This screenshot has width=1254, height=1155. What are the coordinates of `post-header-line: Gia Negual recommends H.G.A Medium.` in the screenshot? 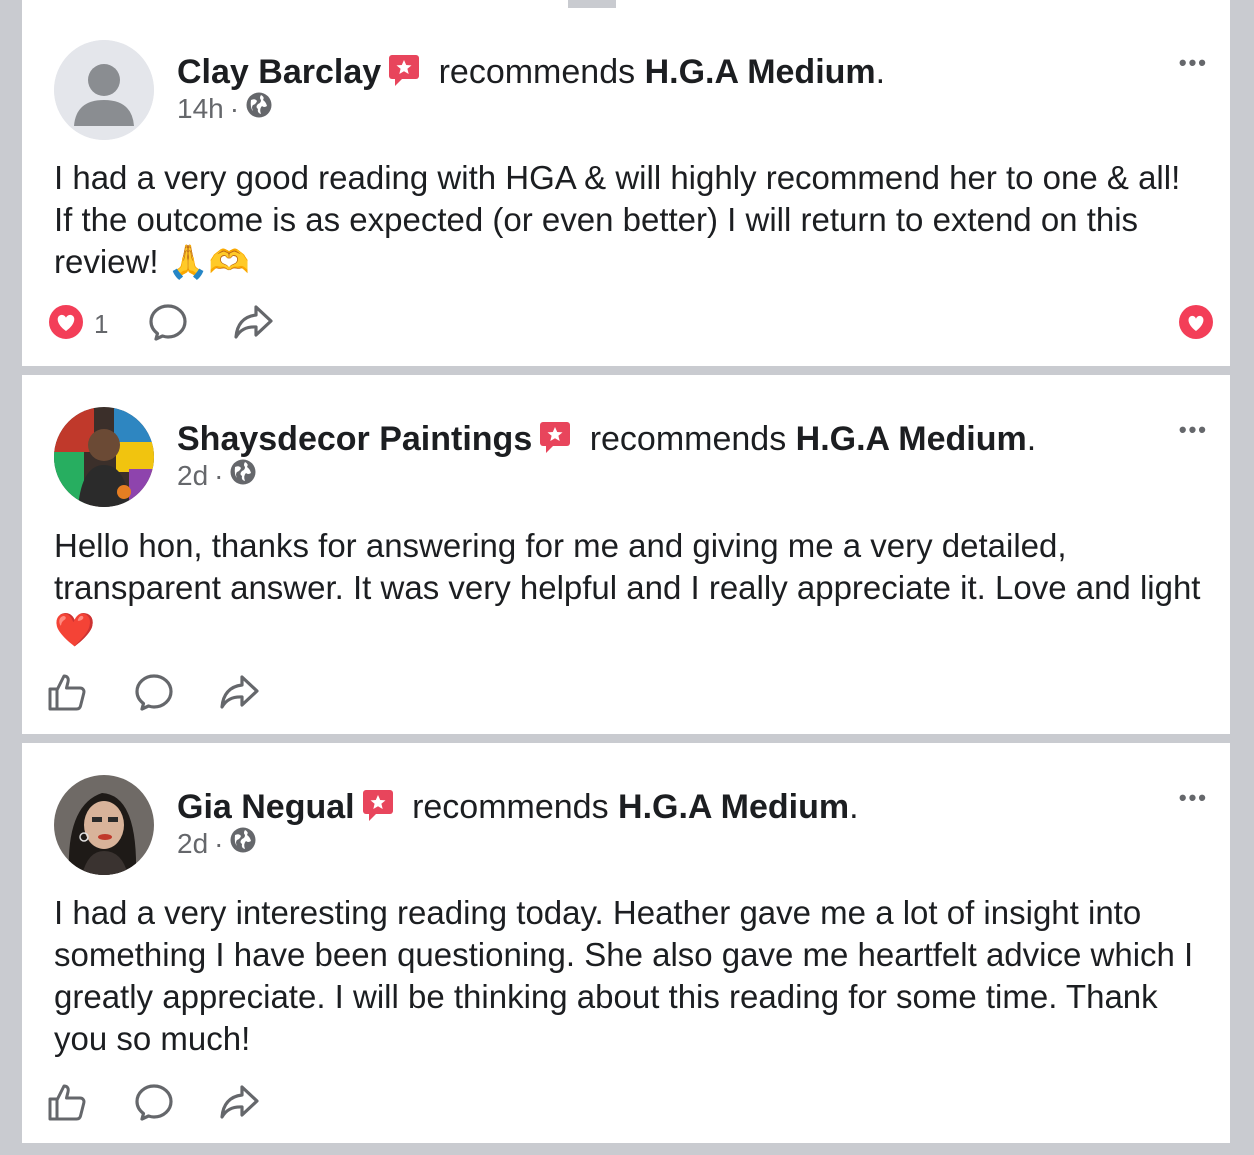 It's located at (518, 809).